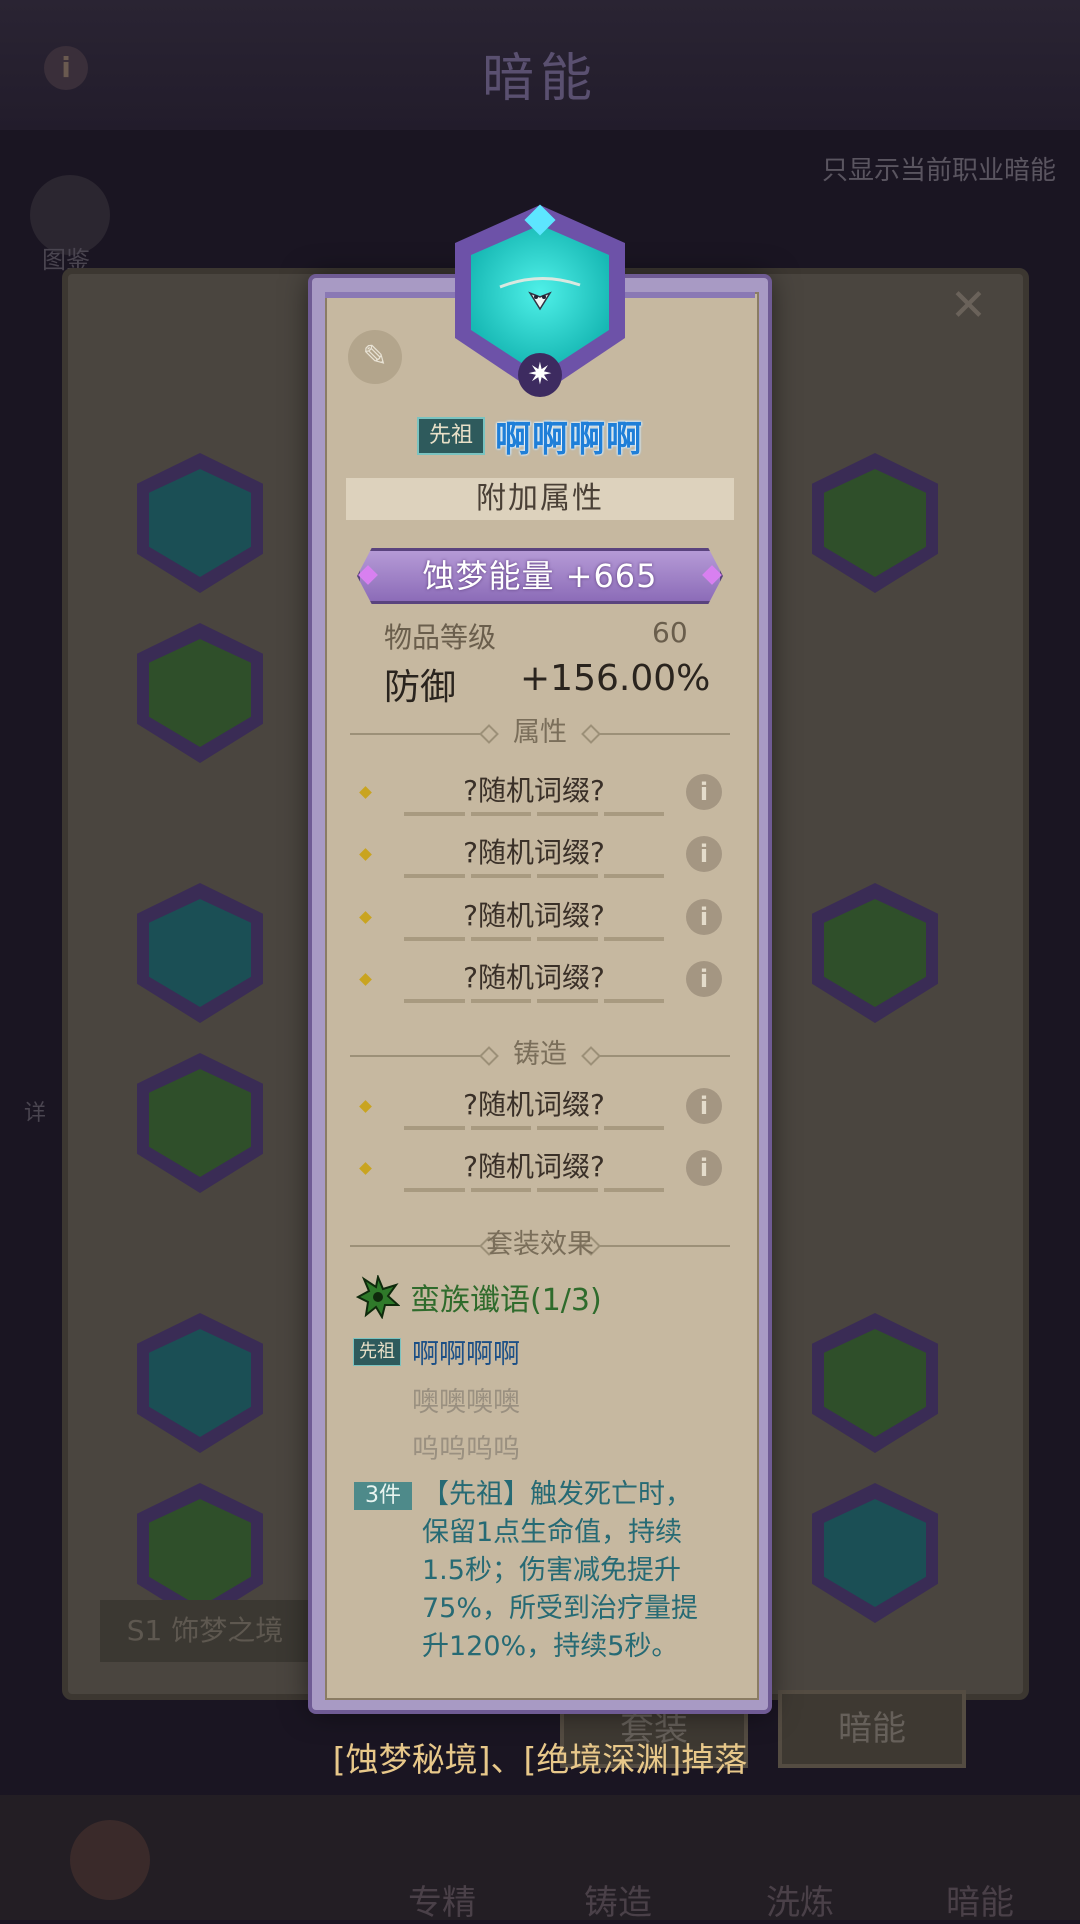 The image size is (1080, 1924). What do you see at coordinates (110, 1860) in the screenshot?
I see `back-arrow-icon` at bounding box center [110, 1860].